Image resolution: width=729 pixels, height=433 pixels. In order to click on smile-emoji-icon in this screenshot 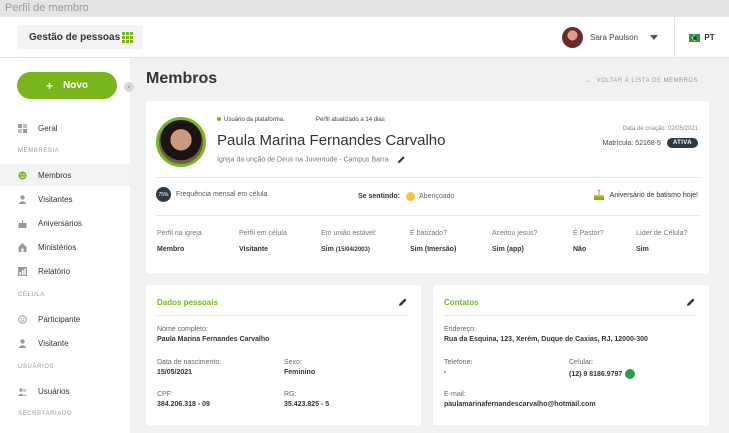, I will do `click(411, 196)`.